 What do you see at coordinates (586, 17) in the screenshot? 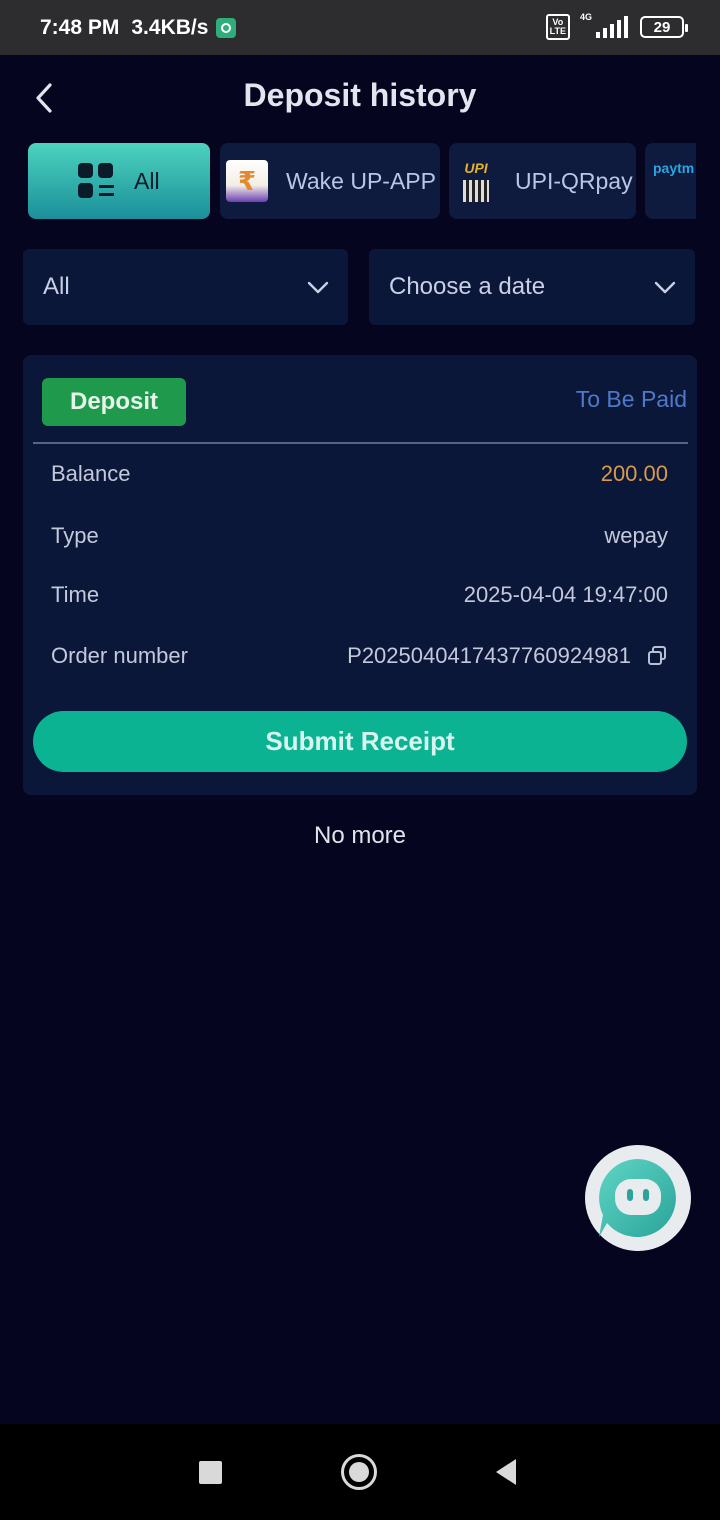
I see `network-type: 4G` at bounding box center [586, 17].